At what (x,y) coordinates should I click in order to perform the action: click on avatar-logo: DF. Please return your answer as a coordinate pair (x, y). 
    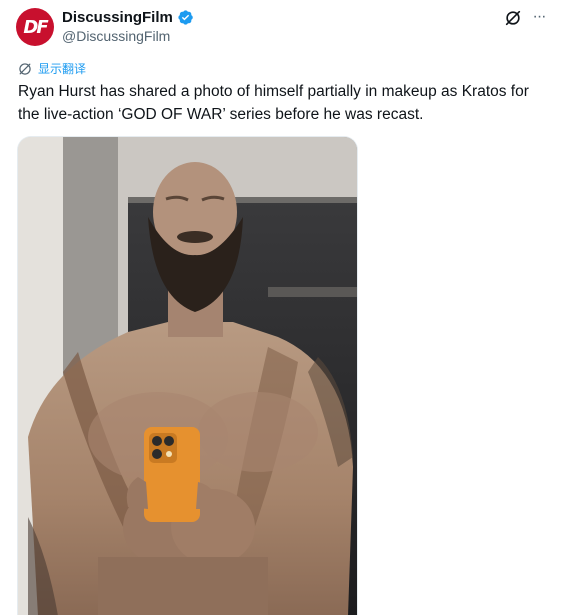
    Looking at the image, I should click on (35, 27).